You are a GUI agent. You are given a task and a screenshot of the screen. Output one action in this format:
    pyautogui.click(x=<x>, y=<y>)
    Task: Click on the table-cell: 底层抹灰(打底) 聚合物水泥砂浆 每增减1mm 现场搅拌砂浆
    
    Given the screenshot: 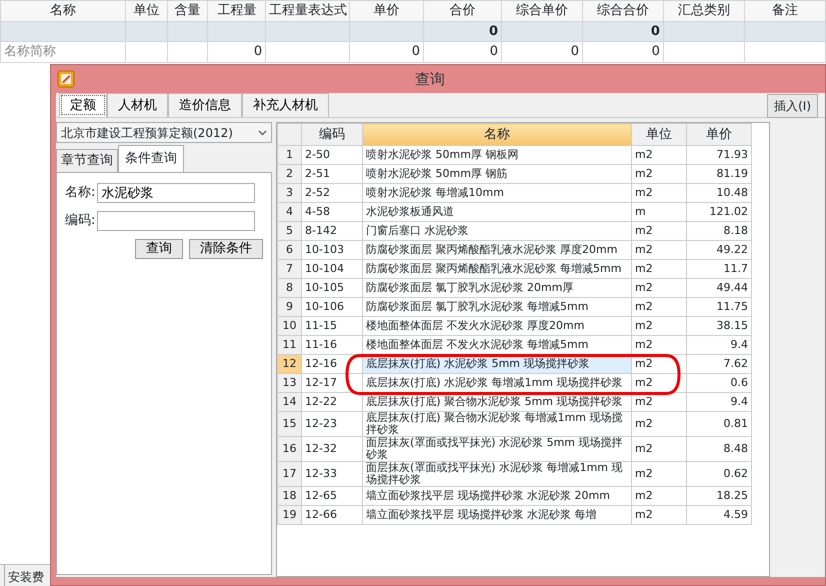 What is the action you would take?
    pyautogui.click(x=497, y=424)
    